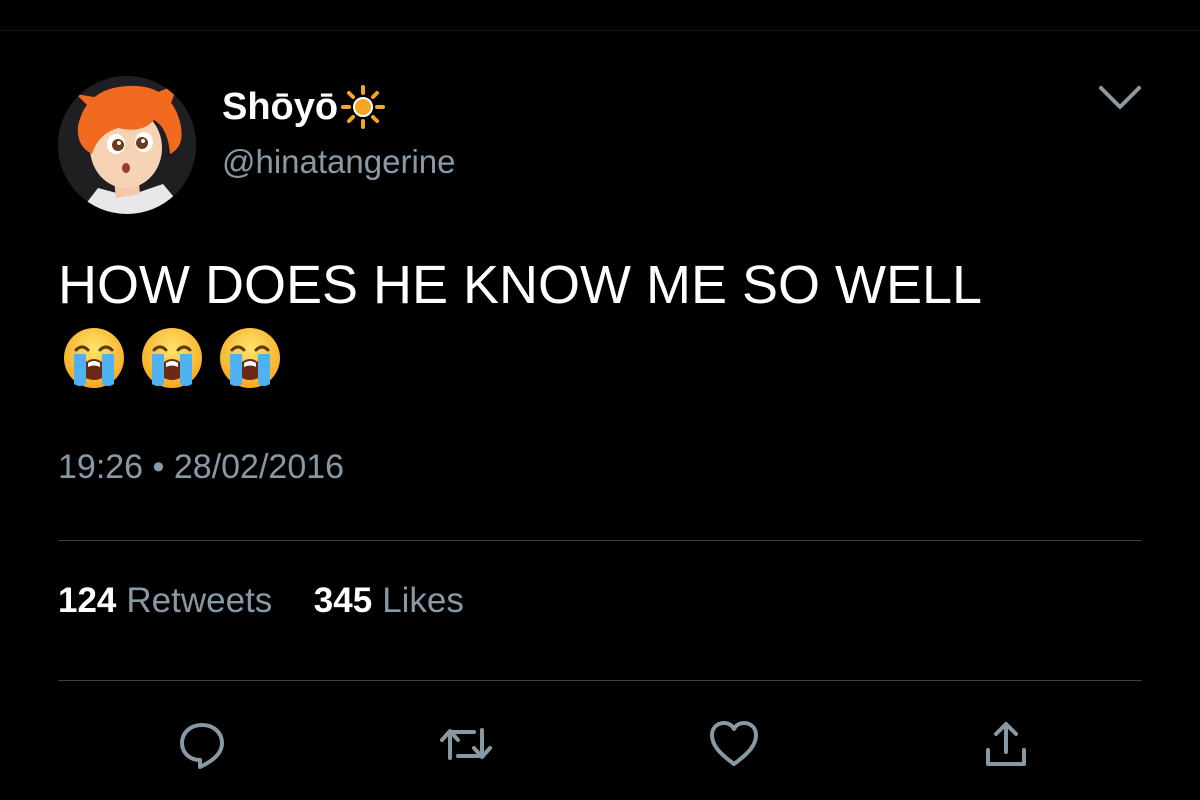  I want to click on chevron-down-icon, so click(1120, 98).